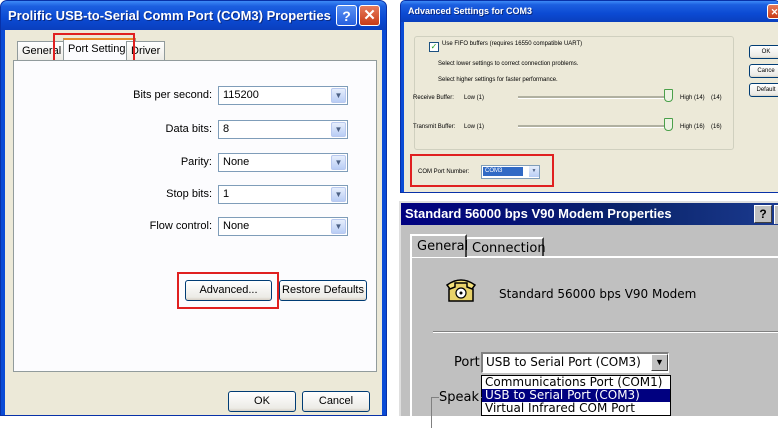  I want to click on transmit-buffer-label: Transmit Buffer:, so click(434, 127).